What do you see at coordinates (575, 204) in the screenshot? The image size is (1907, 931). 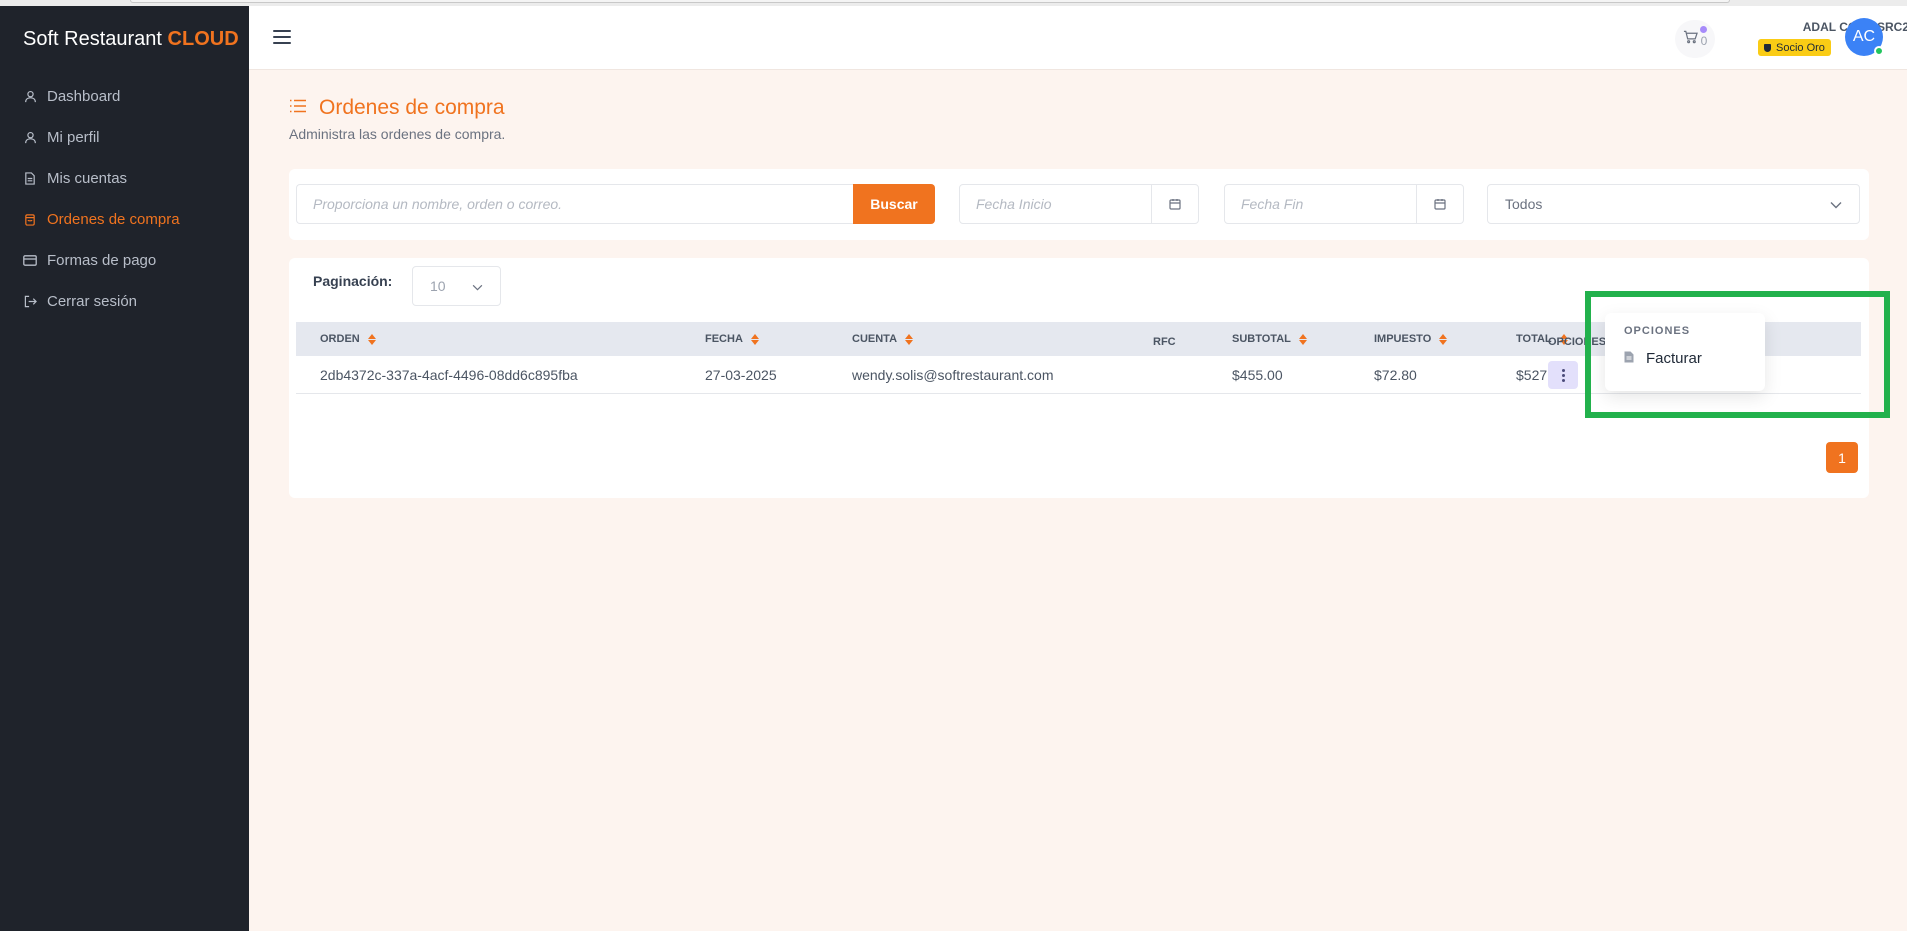 I see `search-input` at bounding box center [575, 204].